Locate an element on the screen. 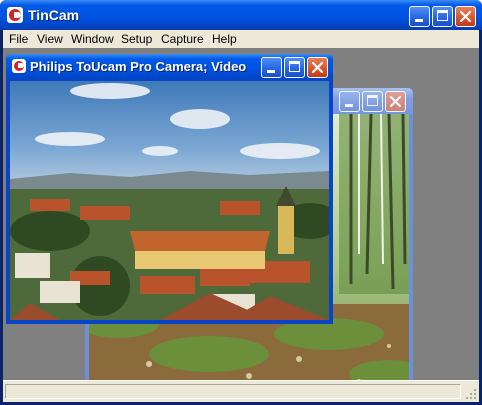 The width and height of the screenshot is (482, 405). close-button is located at coordinates (465, 16).